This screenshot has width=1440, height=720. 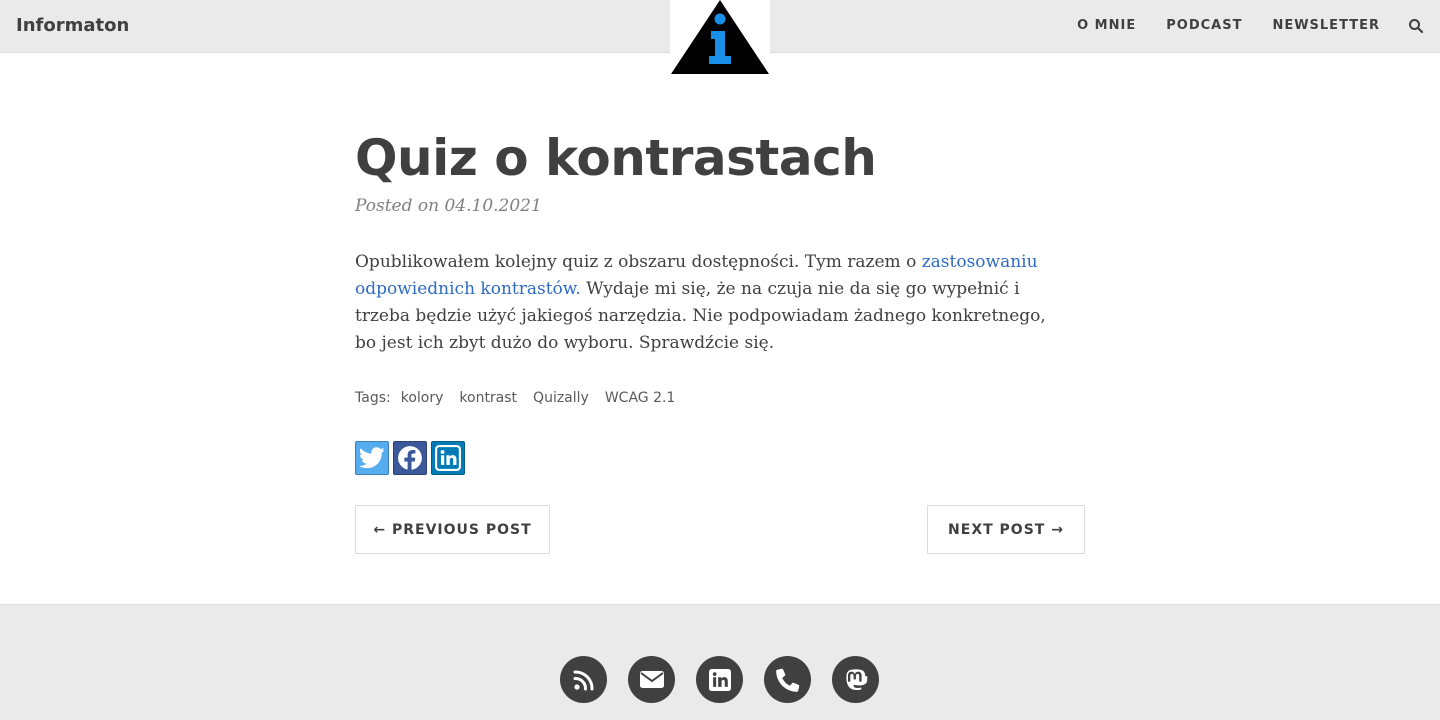 I want to click on share-facebook-button, so click(x=410, y=458).